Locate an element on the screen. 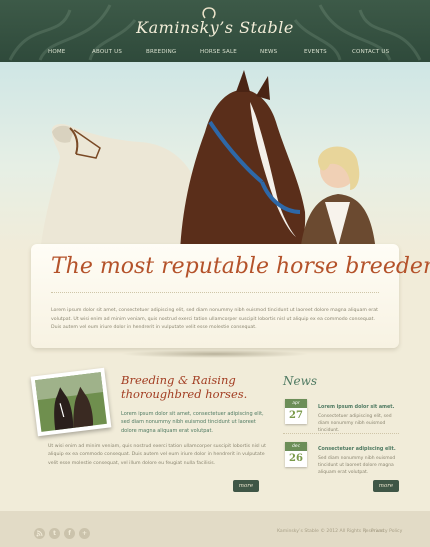 The height and width of the screenshot is (547, 430). nav-contact-us: CONTACT US is located at coordinates (370, 52).